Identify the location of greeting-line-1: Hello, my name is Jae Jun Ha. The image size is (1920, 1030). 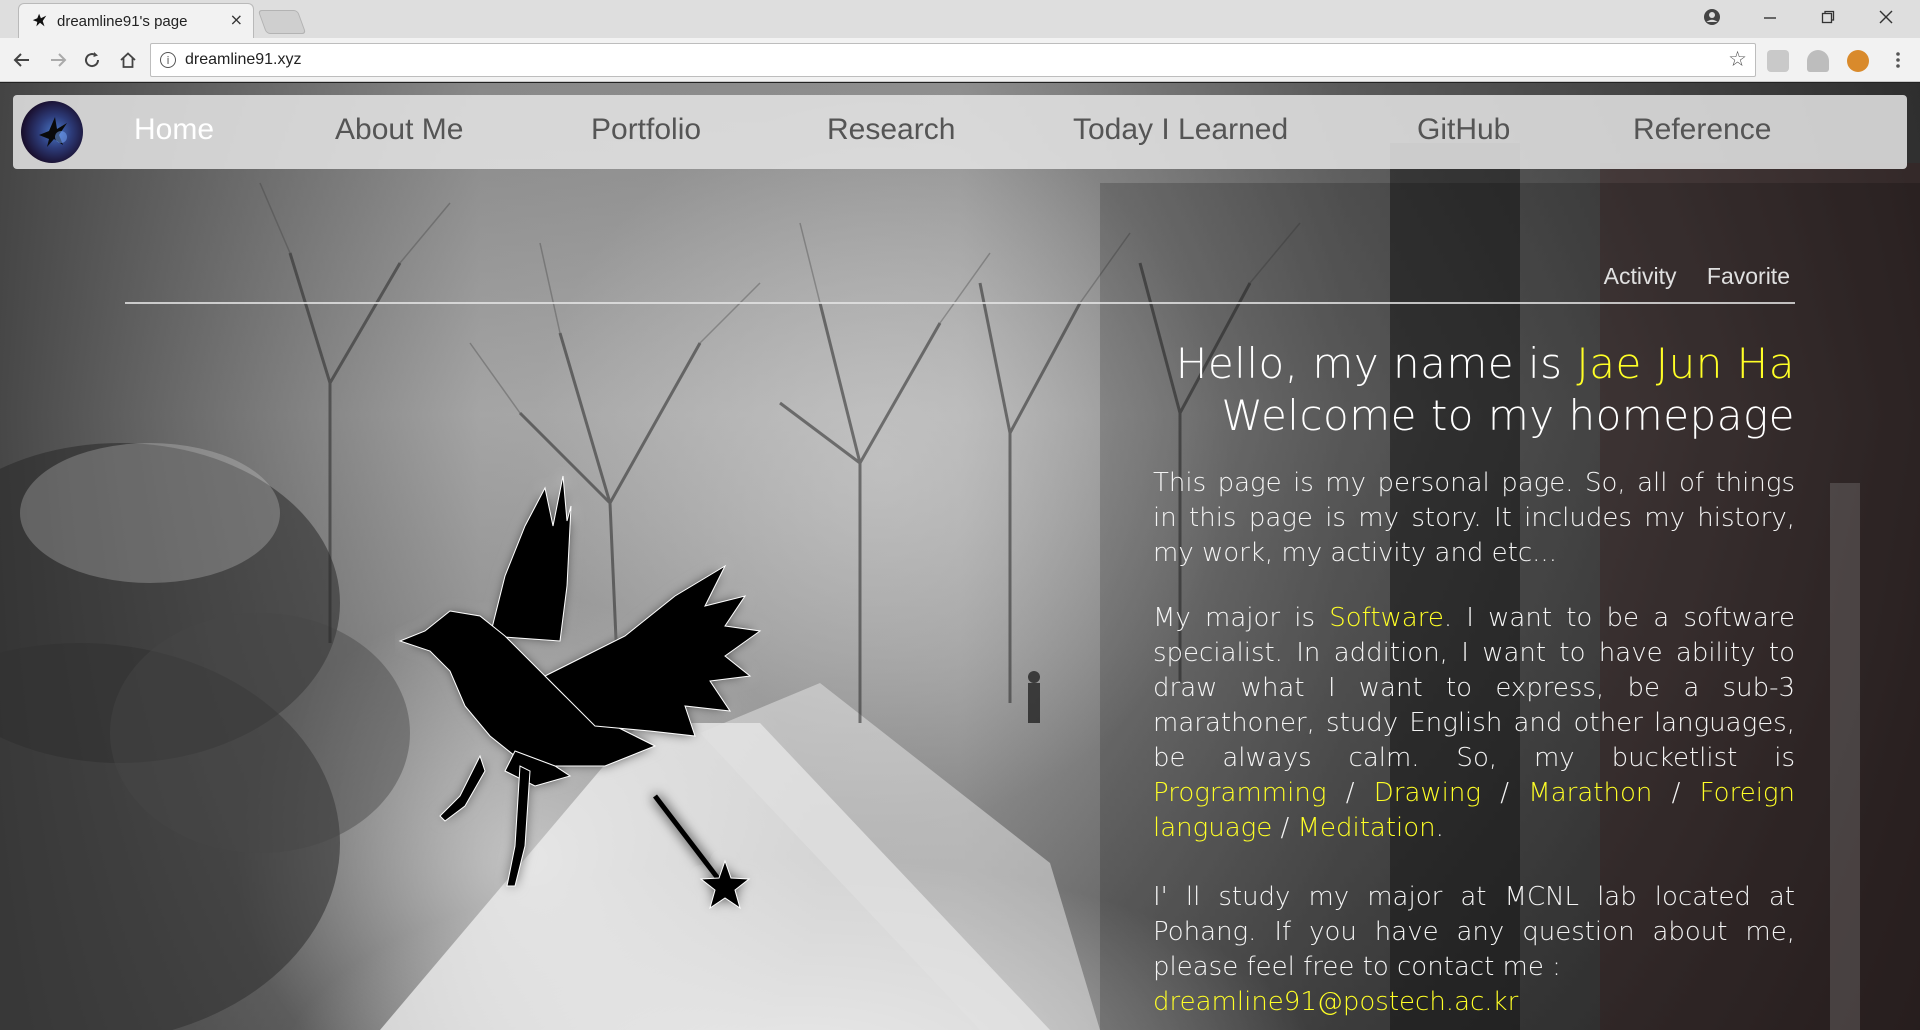
(1465, 364).